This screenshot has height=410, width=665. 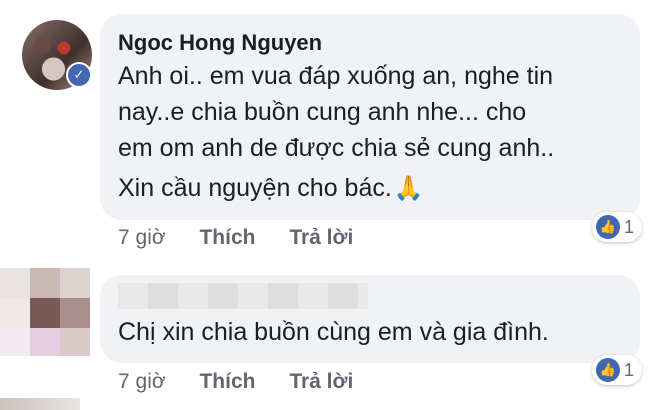 What do you see at coordinates (408, 188) in the screenshot?
I see `praying-hands-emoji: 🙏` at bounding box center [408, 188].